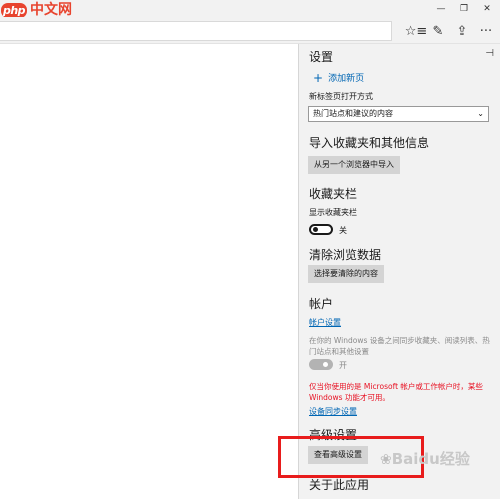 This screenshot has width=500, height=499. What do you see at coordinates (333, 194) in the screenshot?
I see `favorites-bar-title: 收藏夹栏` at bounding box center [333, 194].